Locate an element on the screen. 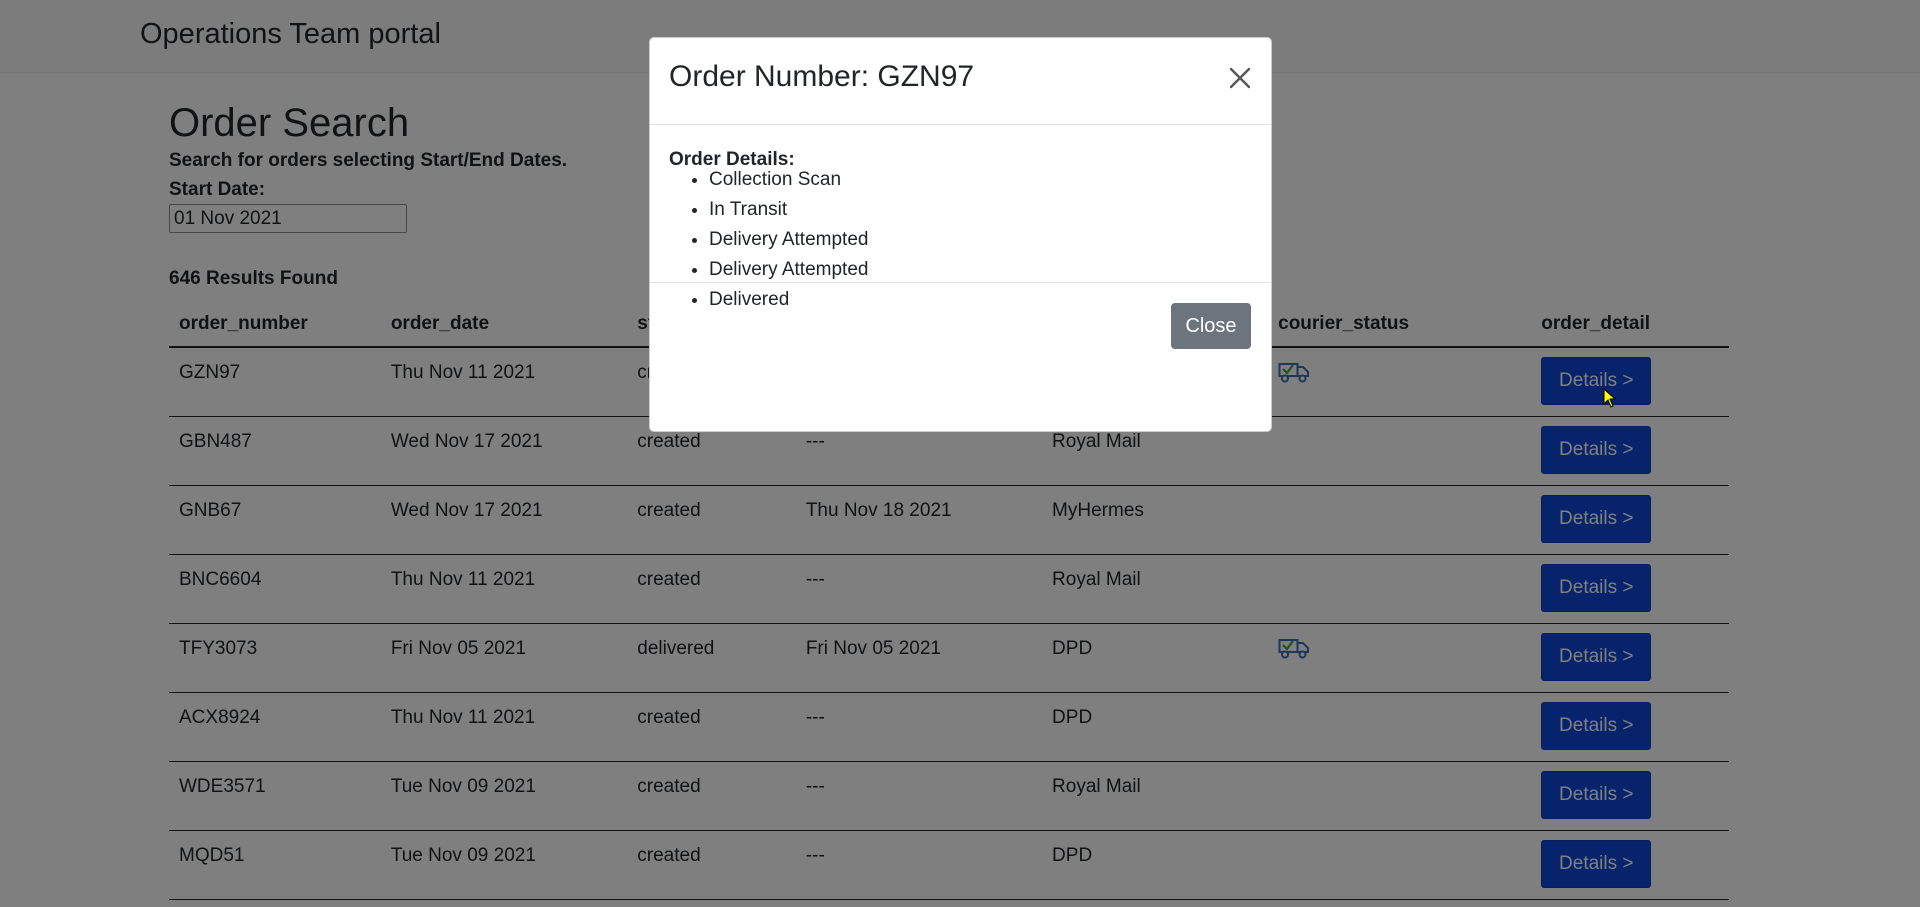 This screenshot has width=1920, height=907. modal-footer: Close is located at coordinates (960, 327).